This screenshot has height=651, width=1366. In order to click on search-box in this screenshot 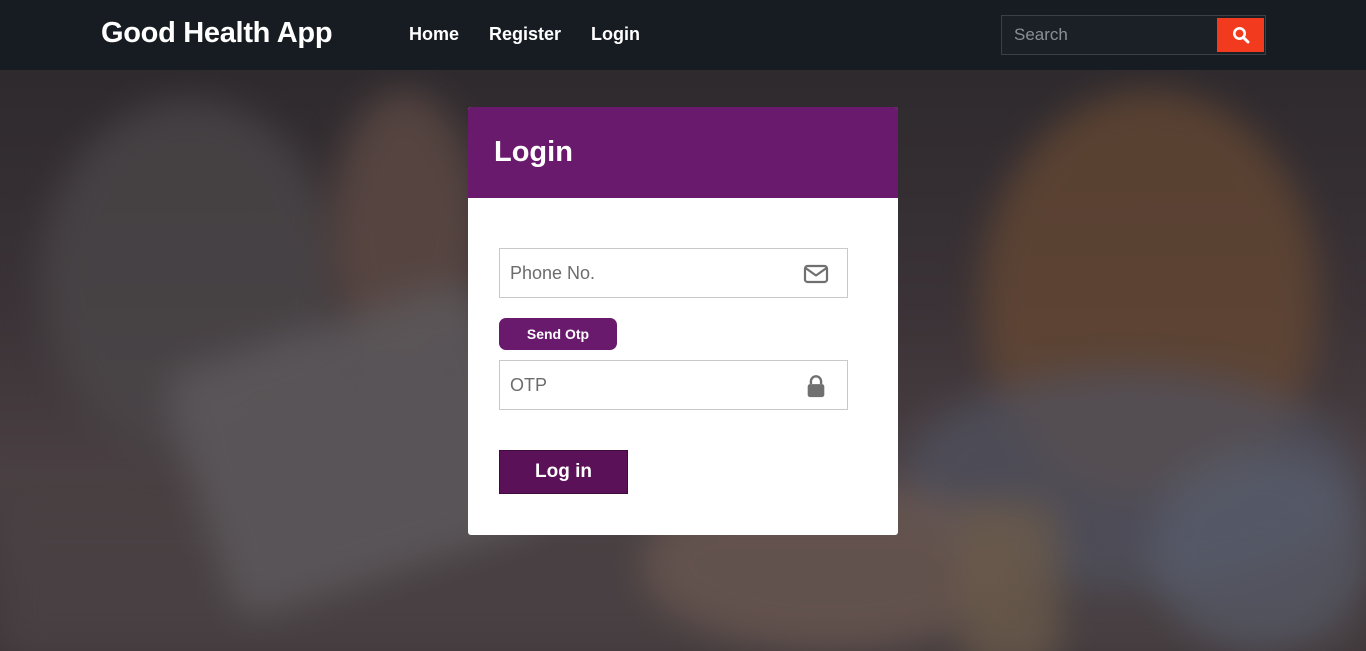, I will do `click(1133, 35)`.